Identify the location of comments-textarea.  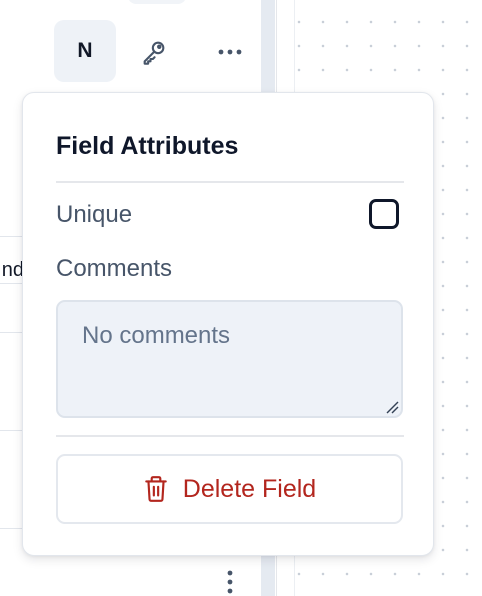
(229, 359).